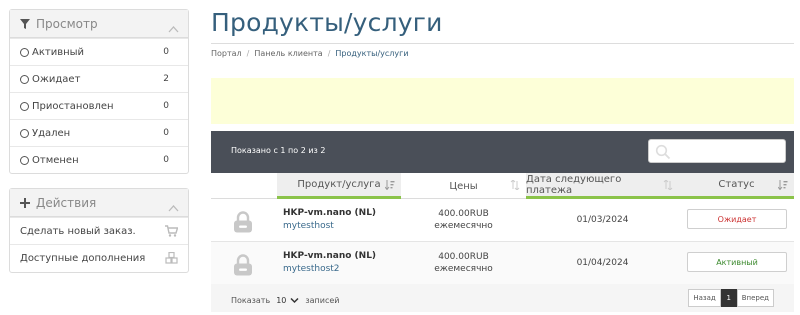  What do you see at coordinates (574, 184) in the screenshot?
I see `column-header-label: Дата следующего платежа` at bounding box center [574, 184].